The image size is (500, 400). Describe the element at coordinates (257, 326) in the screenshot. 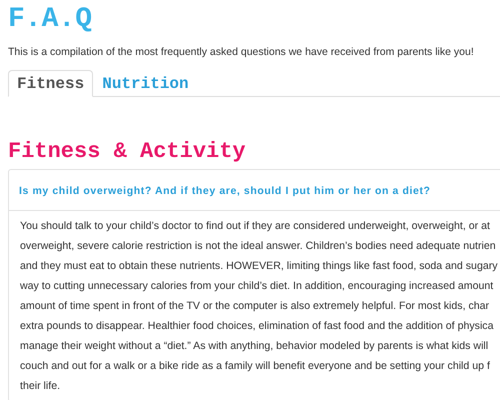

I see `answer-text: extra pounds to disappear. Healthier food choices, elimination of fast food and the addition of physica` at that location.